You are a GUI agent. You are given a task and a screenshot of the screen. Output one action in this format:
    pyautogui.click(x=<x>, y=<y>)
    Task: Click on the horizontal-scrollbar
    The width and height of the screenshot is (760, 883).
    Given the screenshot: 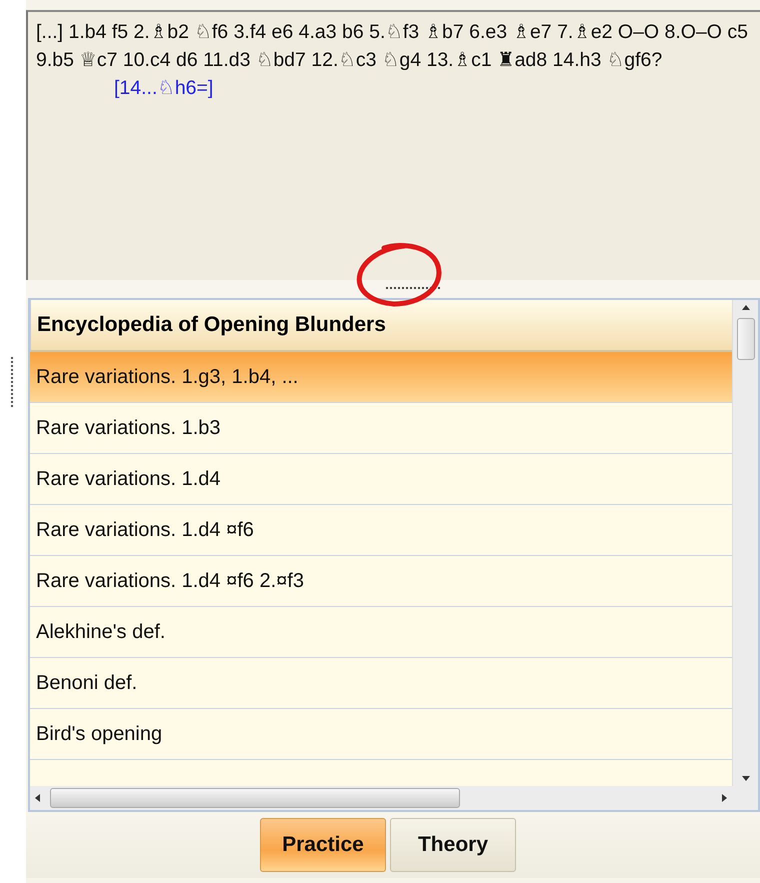 What is the action you would take?
    pyautogui.click(x=381, y=798)
    